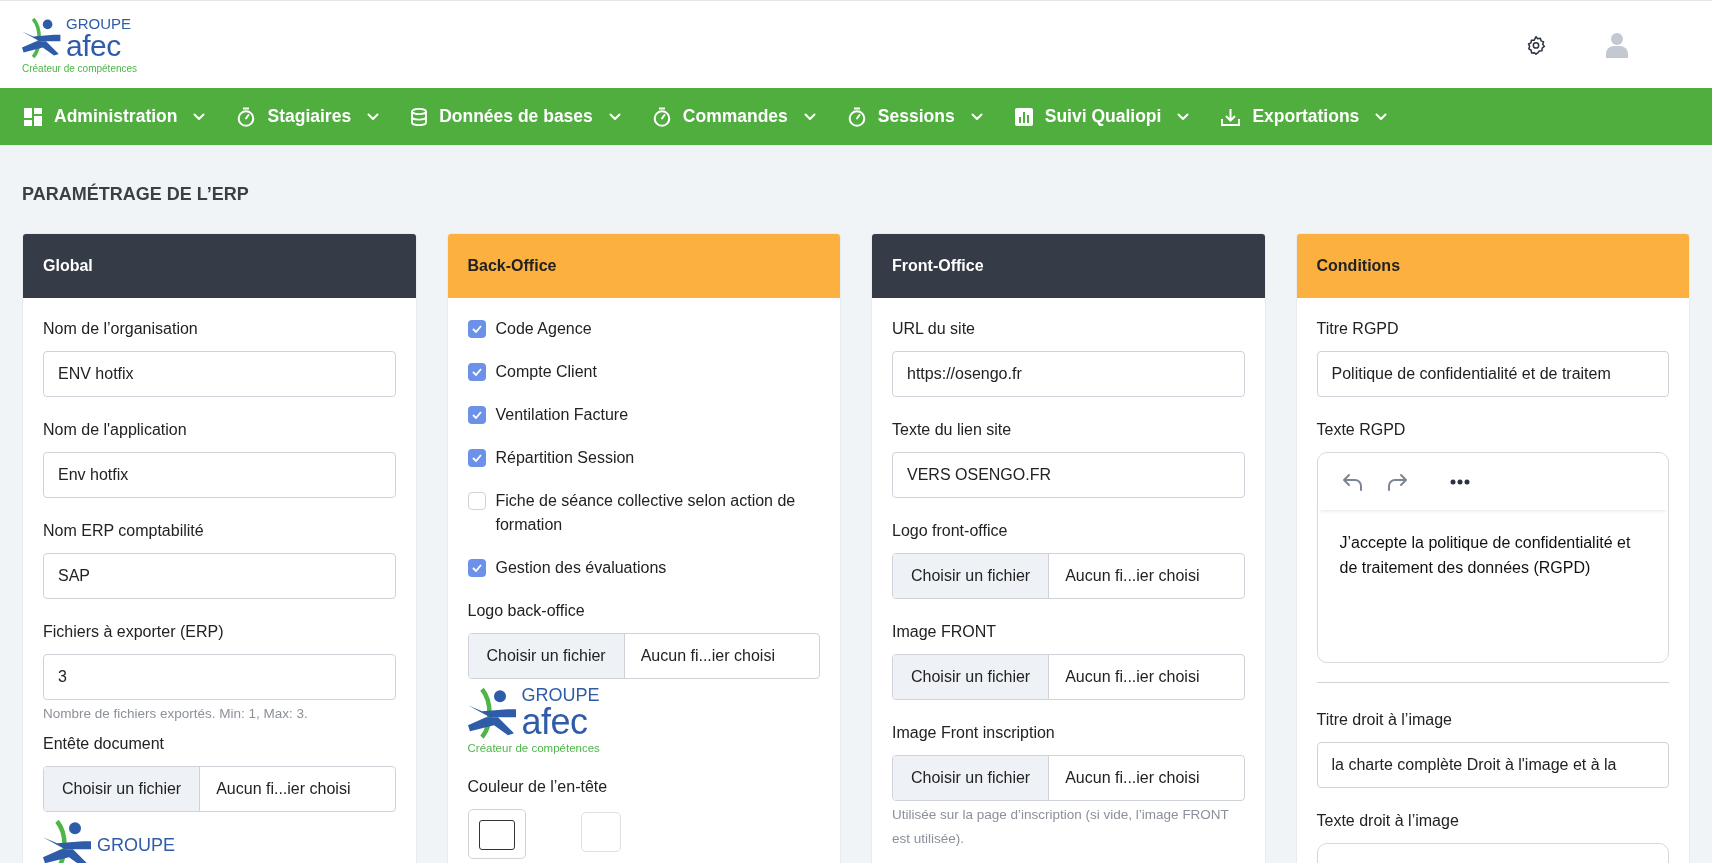  I want to click on user-avatar-button, so click(1617, 44).